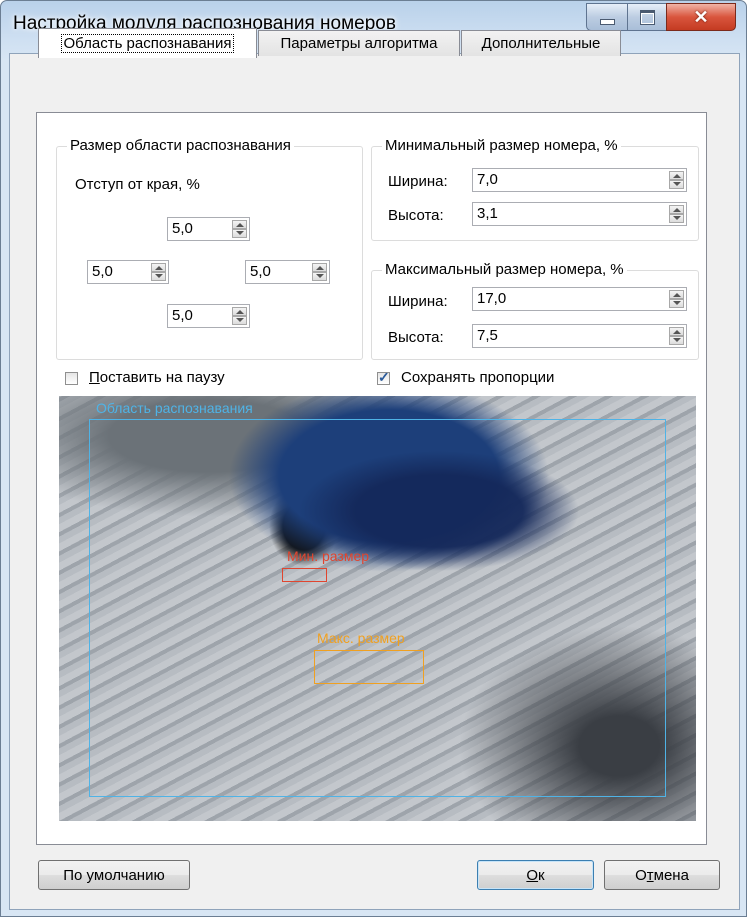 This screenshot has height=917, width=747. Describe the element at coordinates (579, 299) in the screenshot. I see `max-width-spinner: 17,0` at that location.